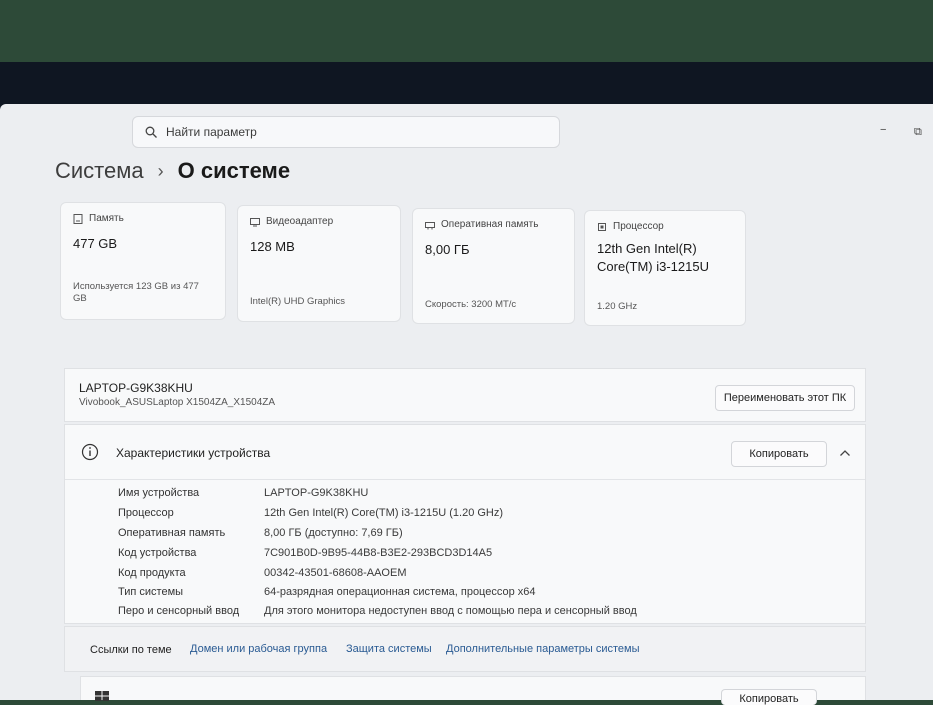 The image size is (933, 705). Describe the element at coordinates (638, 226) in the screenshot. I see `card-title: Процессор` at that location.